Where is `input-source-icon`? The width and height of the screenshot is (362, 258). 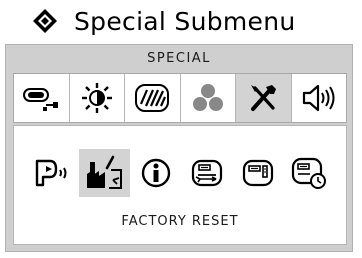 input-source-icon is located at coordinates (41, 99).